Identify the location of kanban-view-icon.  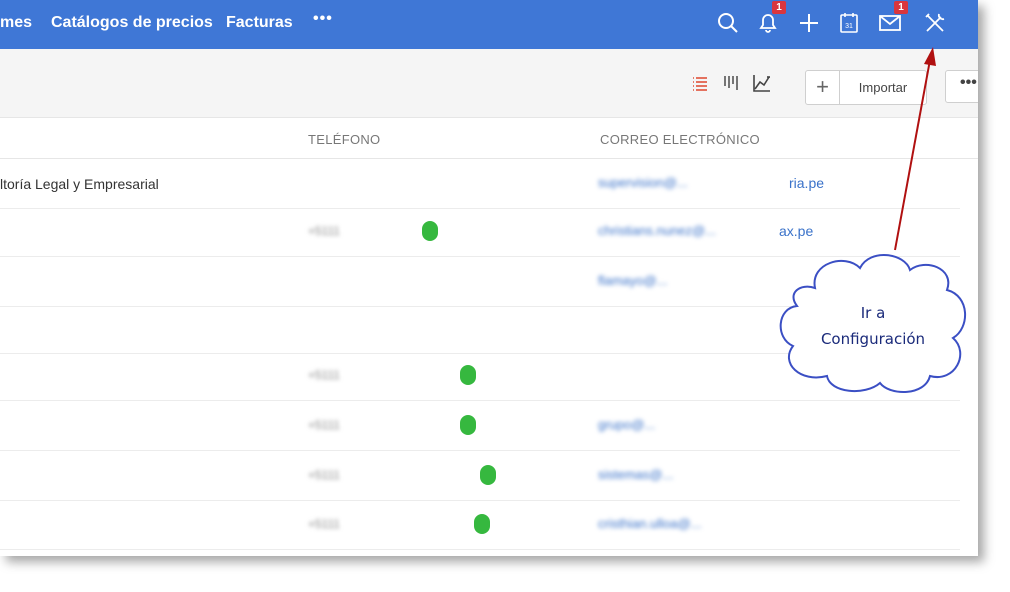
(731, 83).